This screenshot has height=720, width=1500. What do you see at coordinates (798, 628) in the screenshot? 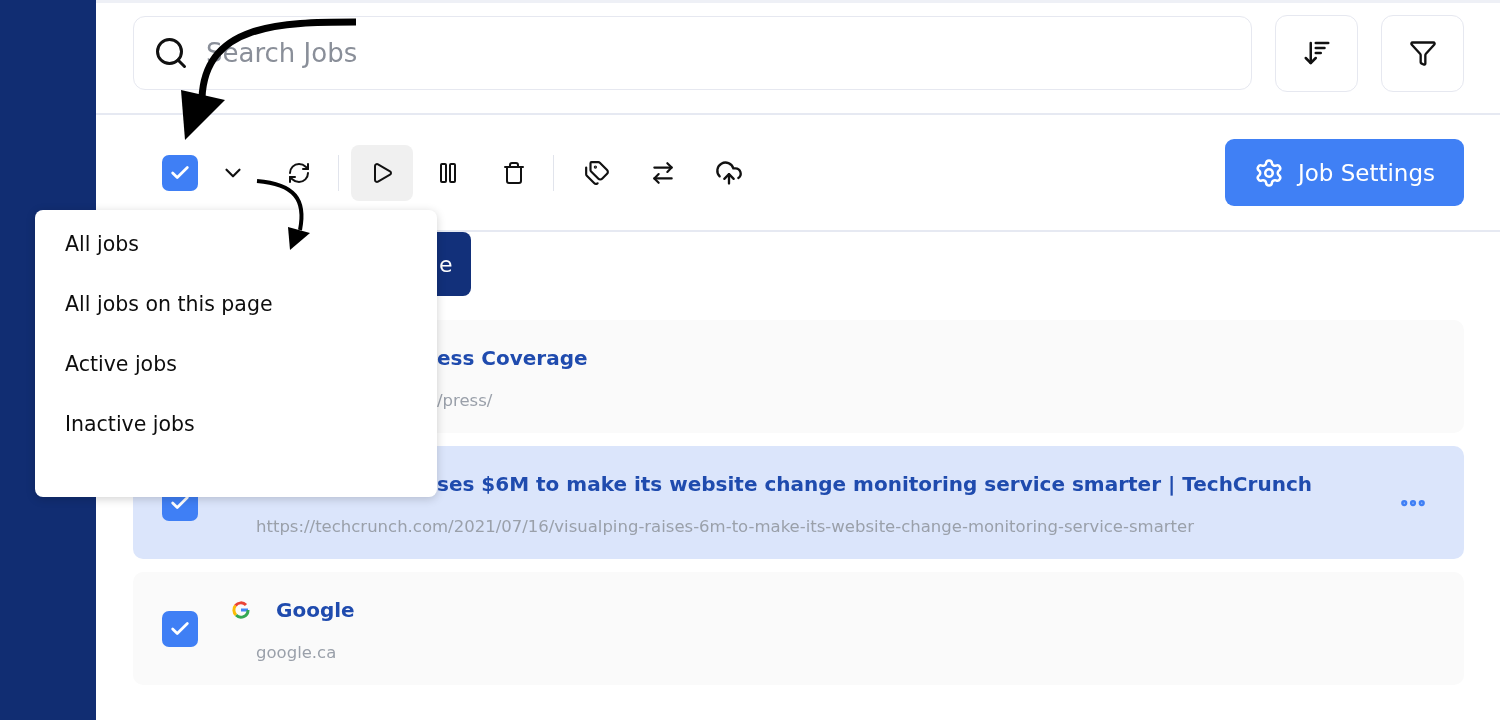
I see `job-row: Google google.ca` at bounding box center [798, 628].